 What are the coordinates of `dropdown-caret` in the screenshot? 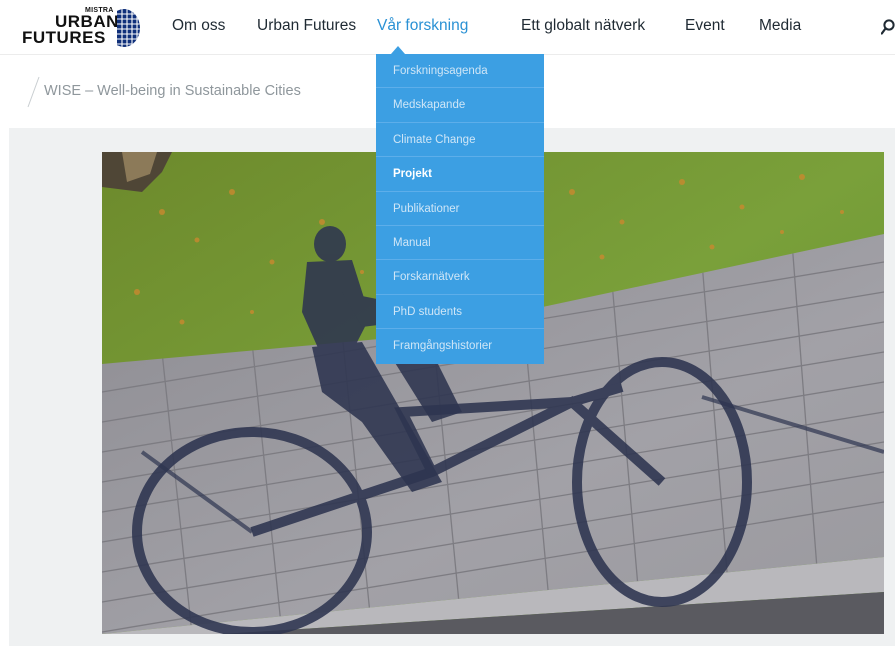 It's located at (398, 50).